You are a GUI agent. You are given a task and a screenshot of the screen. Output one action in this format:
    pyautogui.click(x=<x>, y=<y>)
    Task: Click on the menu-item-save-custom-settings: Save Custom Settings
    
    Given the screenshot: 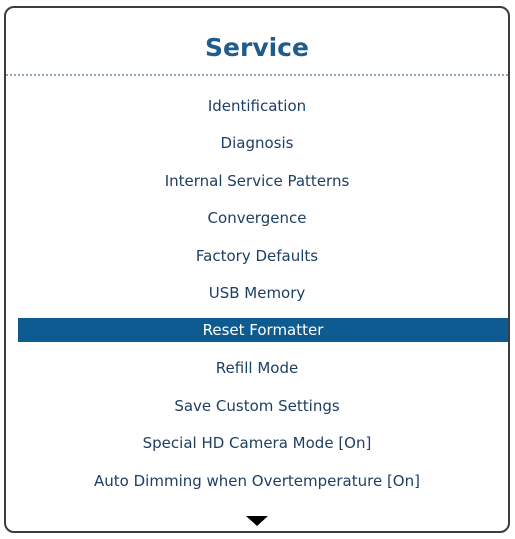 What is the action you would take?
    pyautogui.click(x=257, y=406)
    